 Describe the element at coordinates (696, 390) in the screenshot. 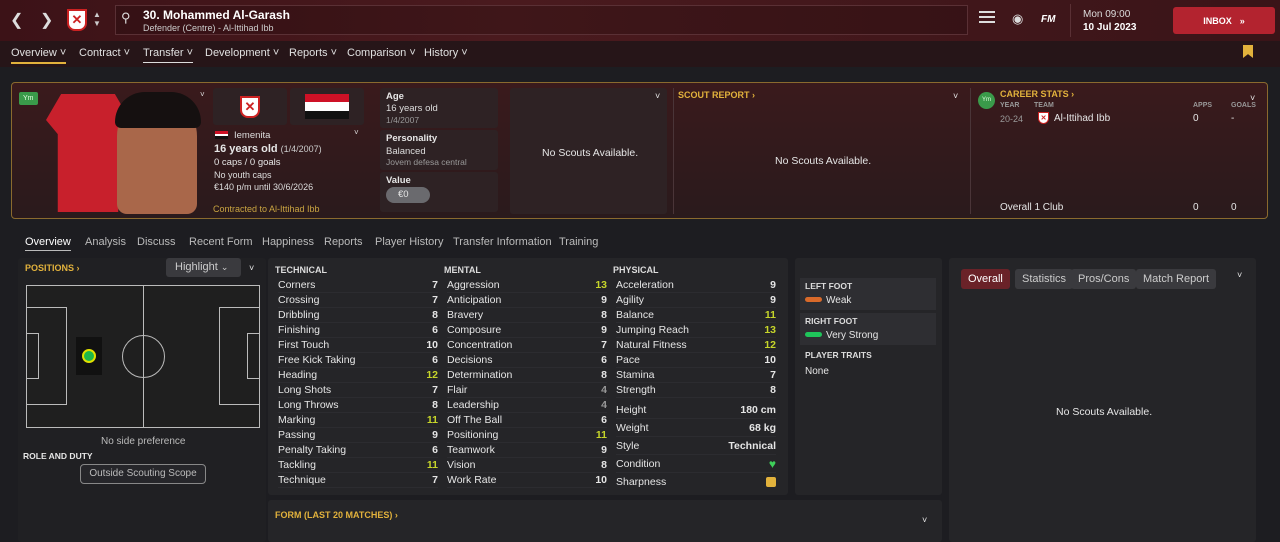

I see `attribute-row: Strength 8` at that location.